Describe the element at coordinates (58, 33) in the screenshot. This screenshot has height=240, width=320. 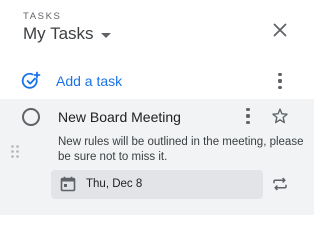
I see `list-title: My Tasks` at that location.